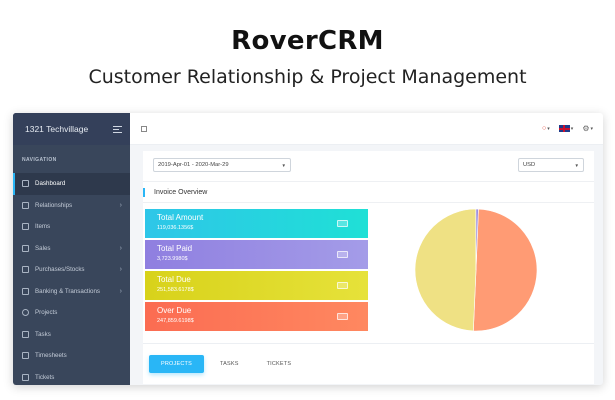 The width and height of the screenshot is (615, 400). What do you see at coordinates (193, 165) in the screenshot?
I see `date-range-value: 2019-Apr-01 - 2020-Mar-29` at bounding box center [193, 165].